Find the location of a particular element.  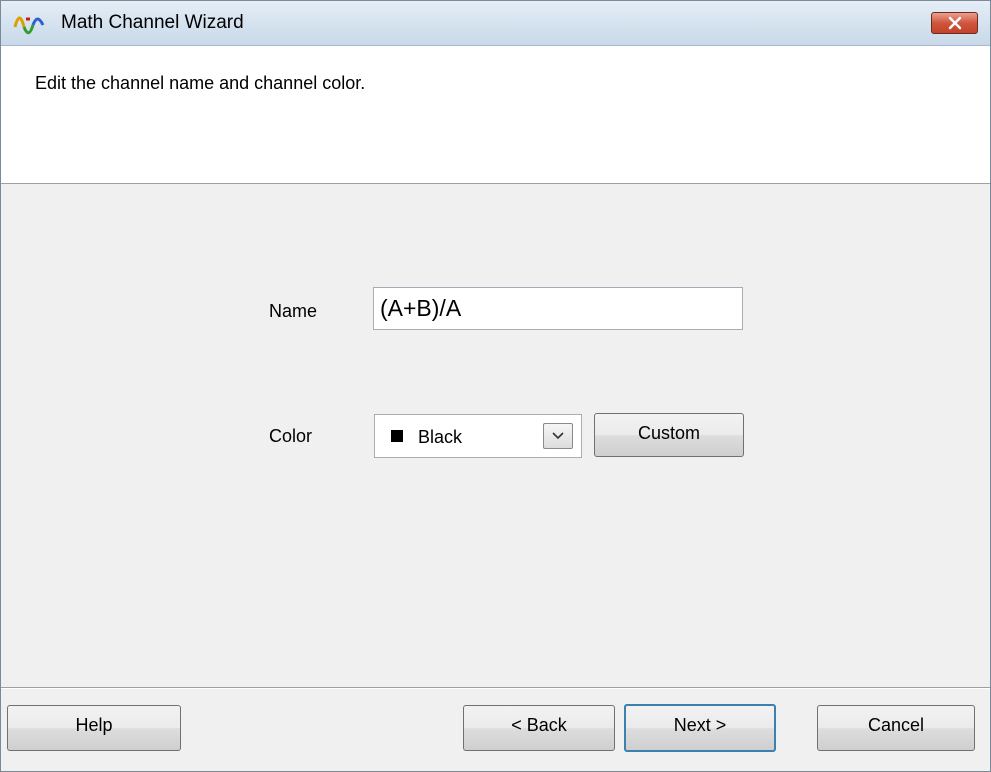

help-button: Help is located at coordinates (94, 728).